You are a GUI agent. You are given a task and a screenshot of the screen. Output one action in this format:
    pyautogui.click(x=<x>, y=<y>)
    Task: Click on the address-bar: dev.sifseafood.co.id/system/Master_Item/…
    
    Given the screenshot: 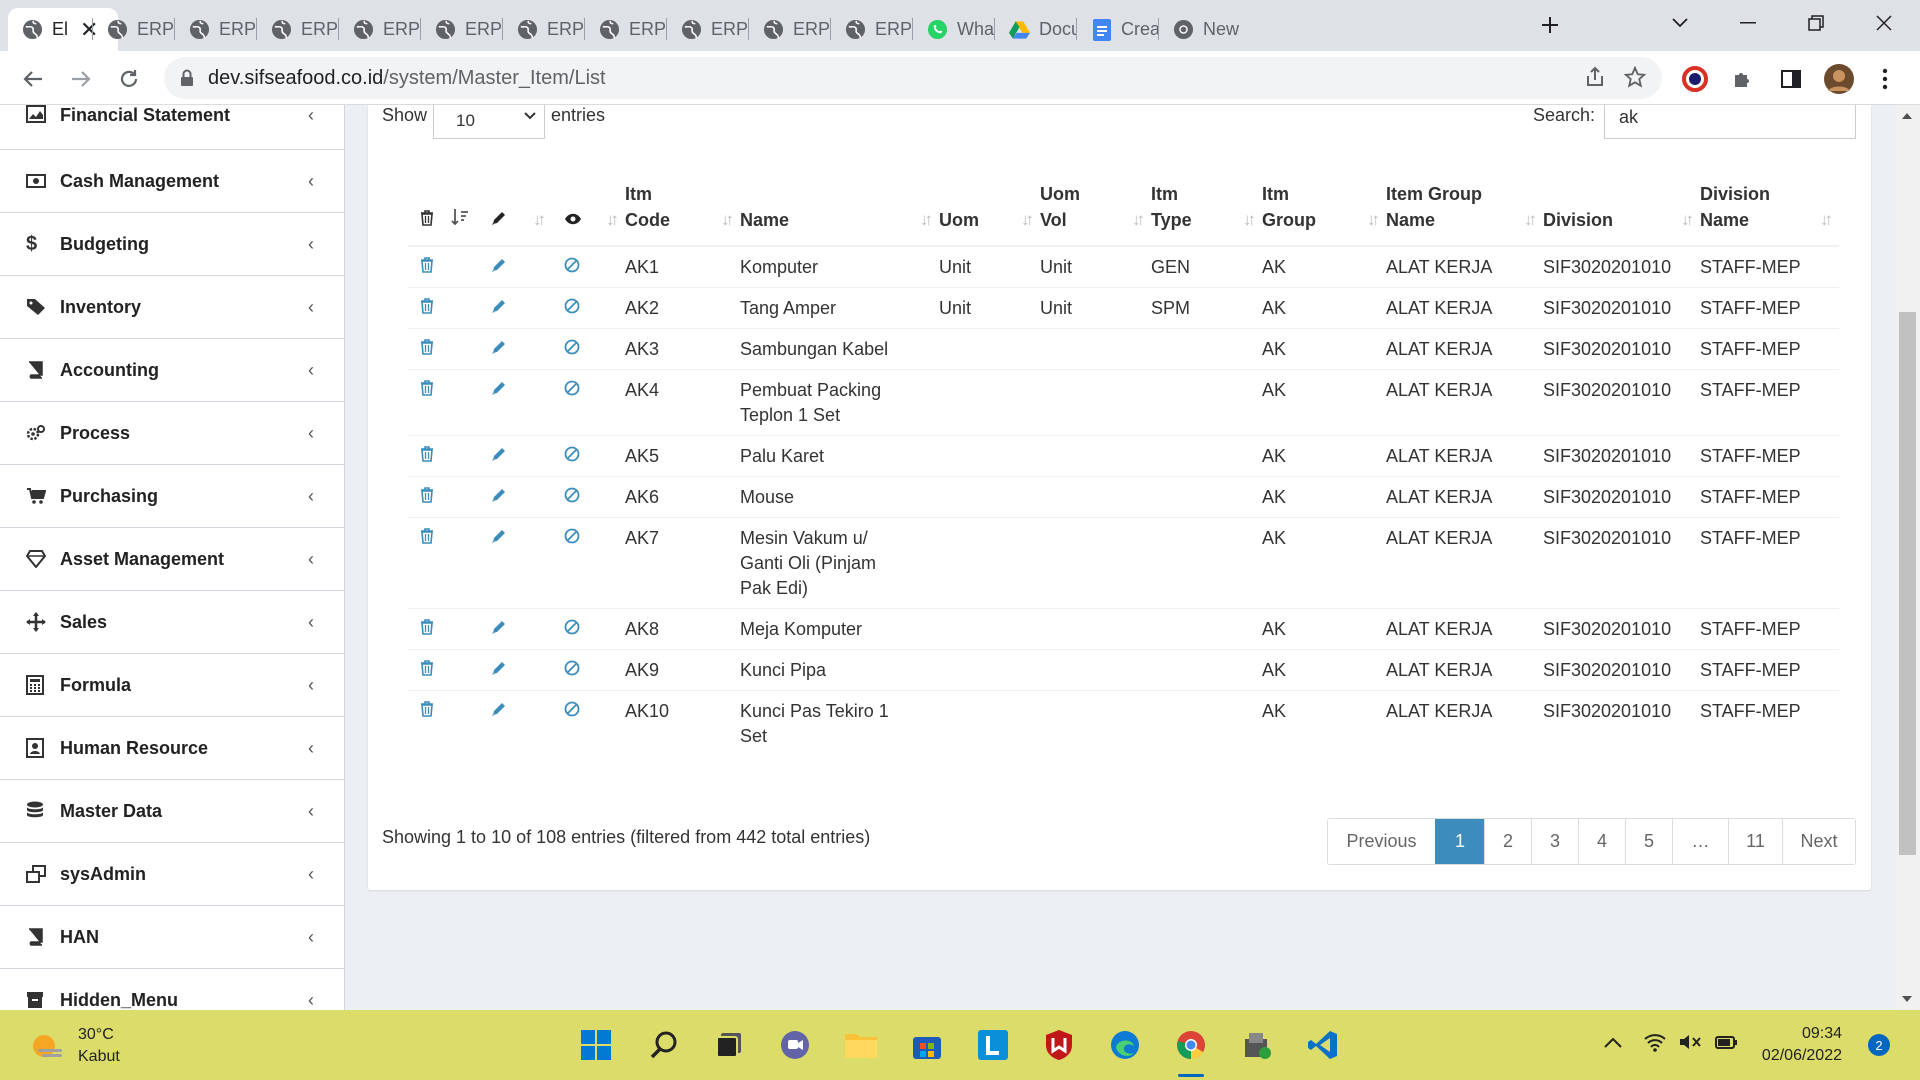 What is the action you would take?
    pyautogui.click(x=913, y=78)
    